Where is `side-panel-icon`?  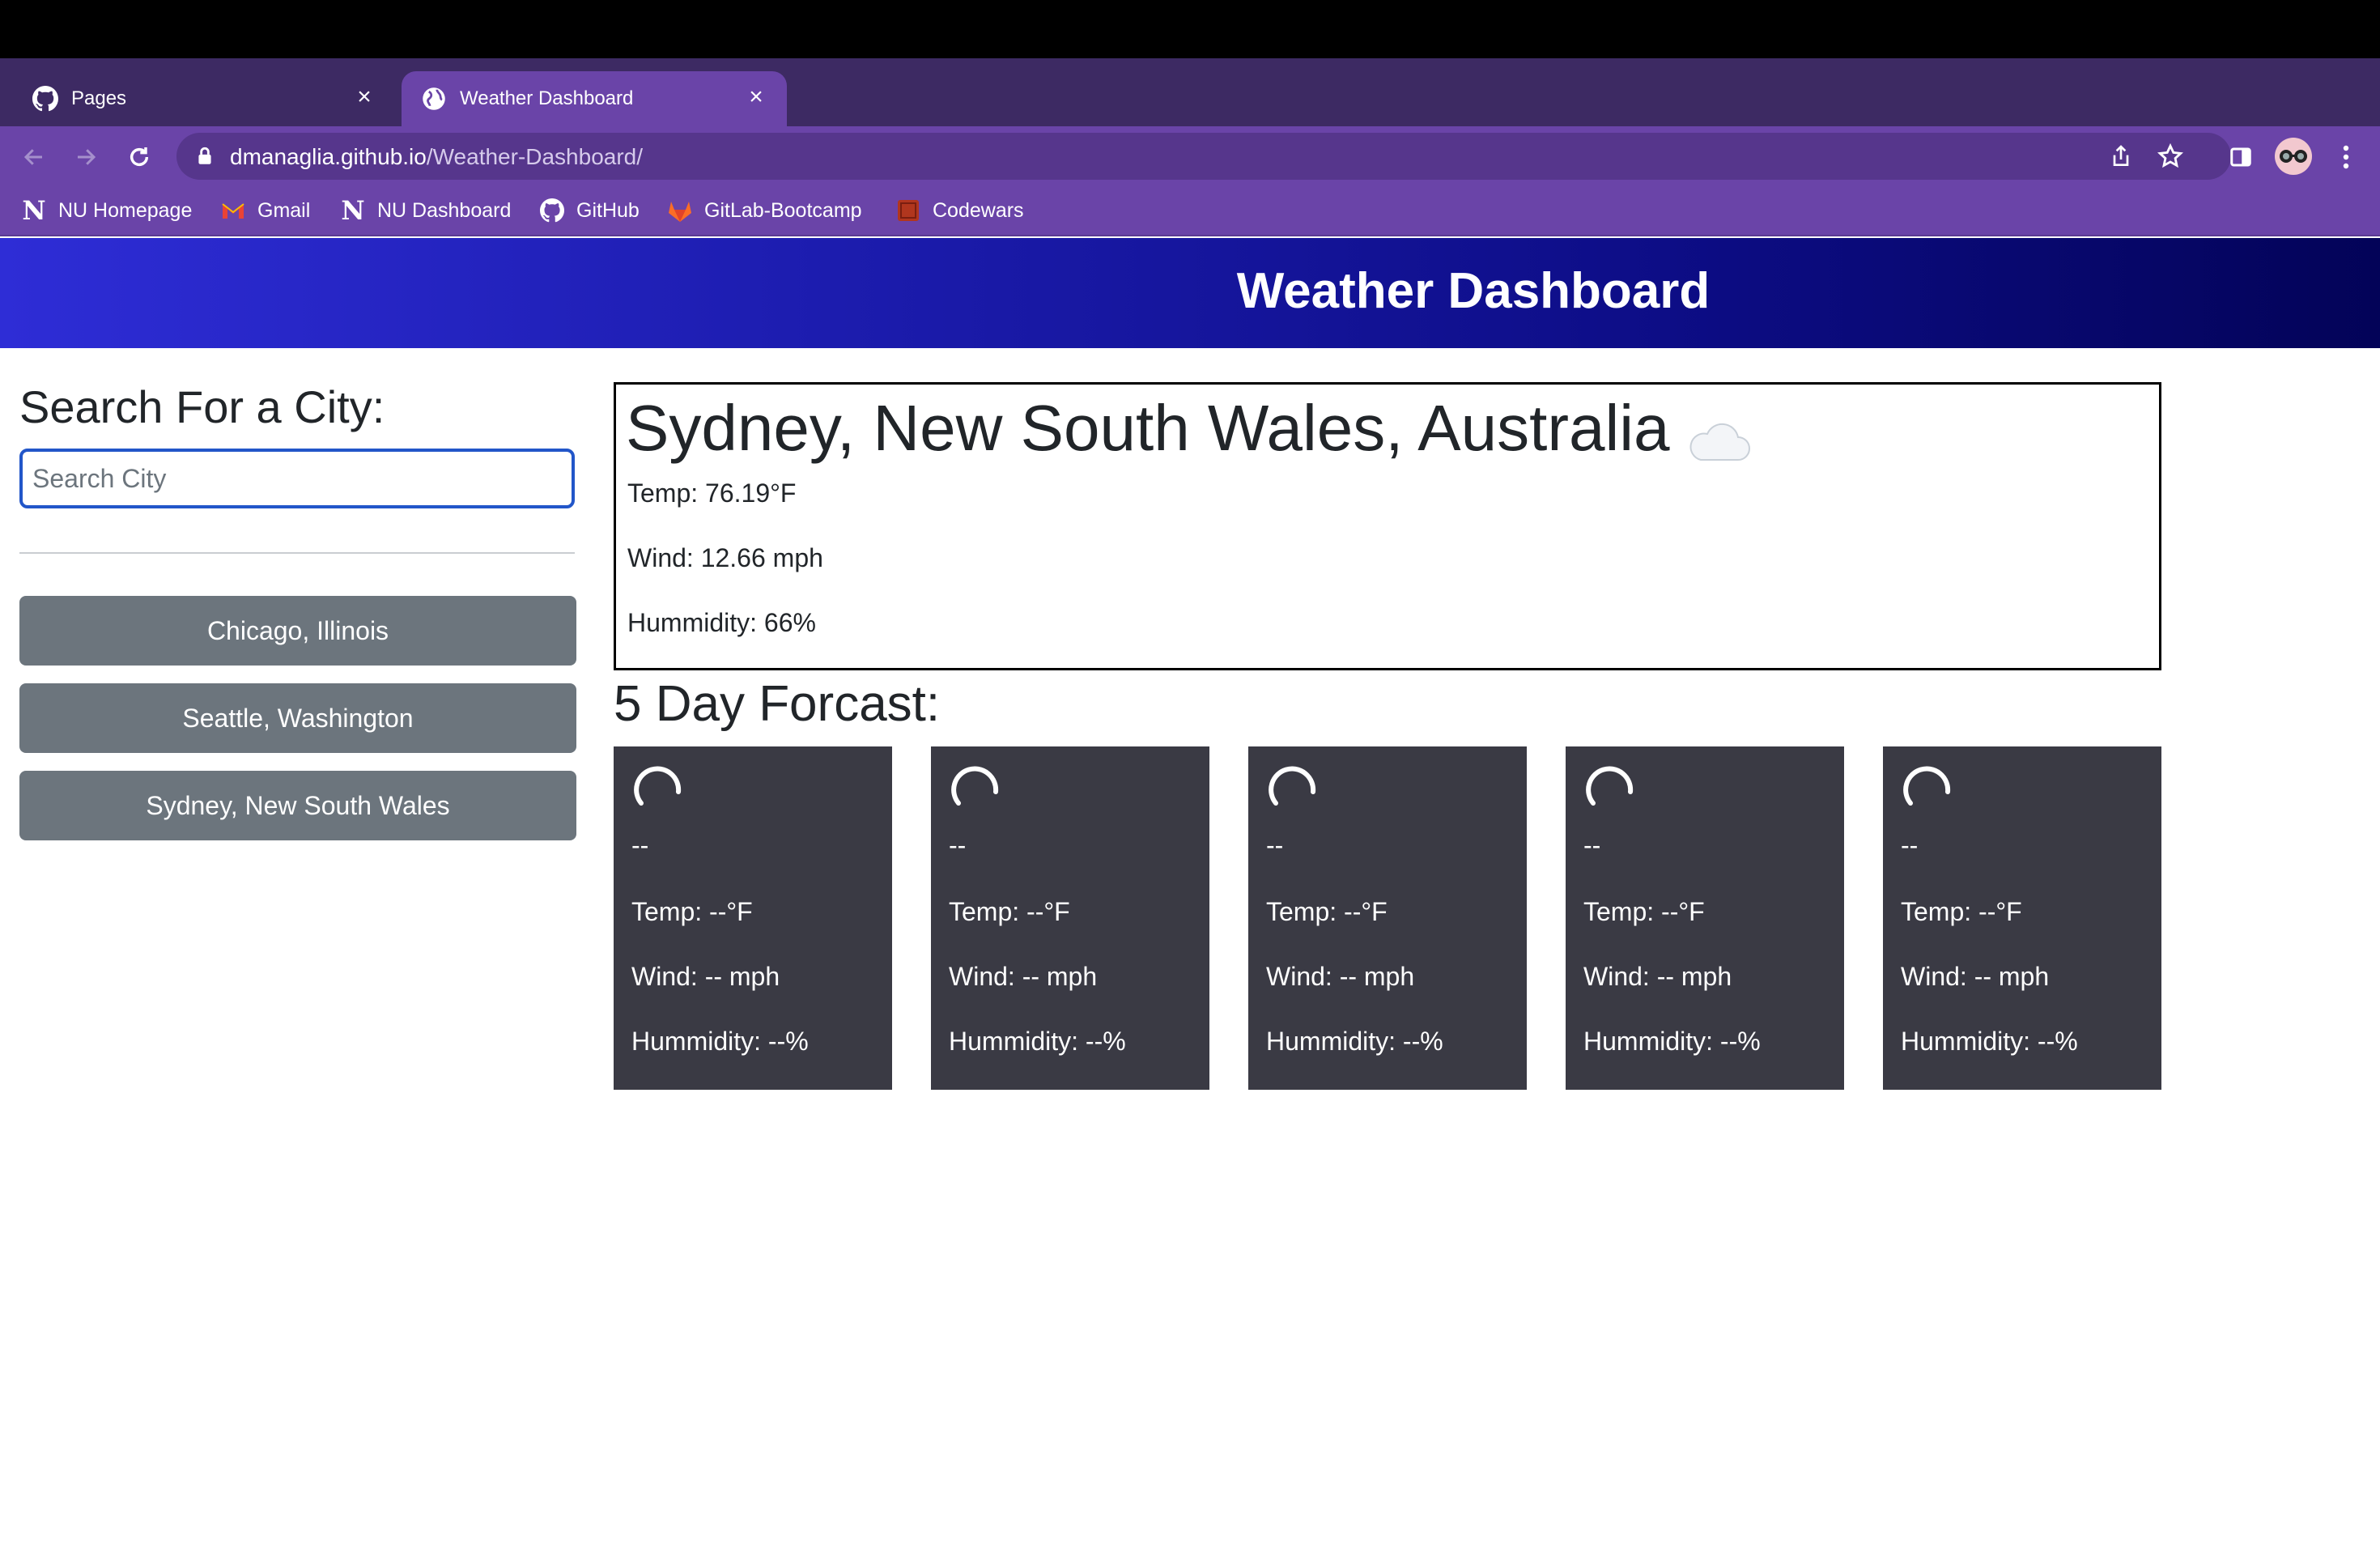
side-panel-icon is located at coordinates (2241, 157).